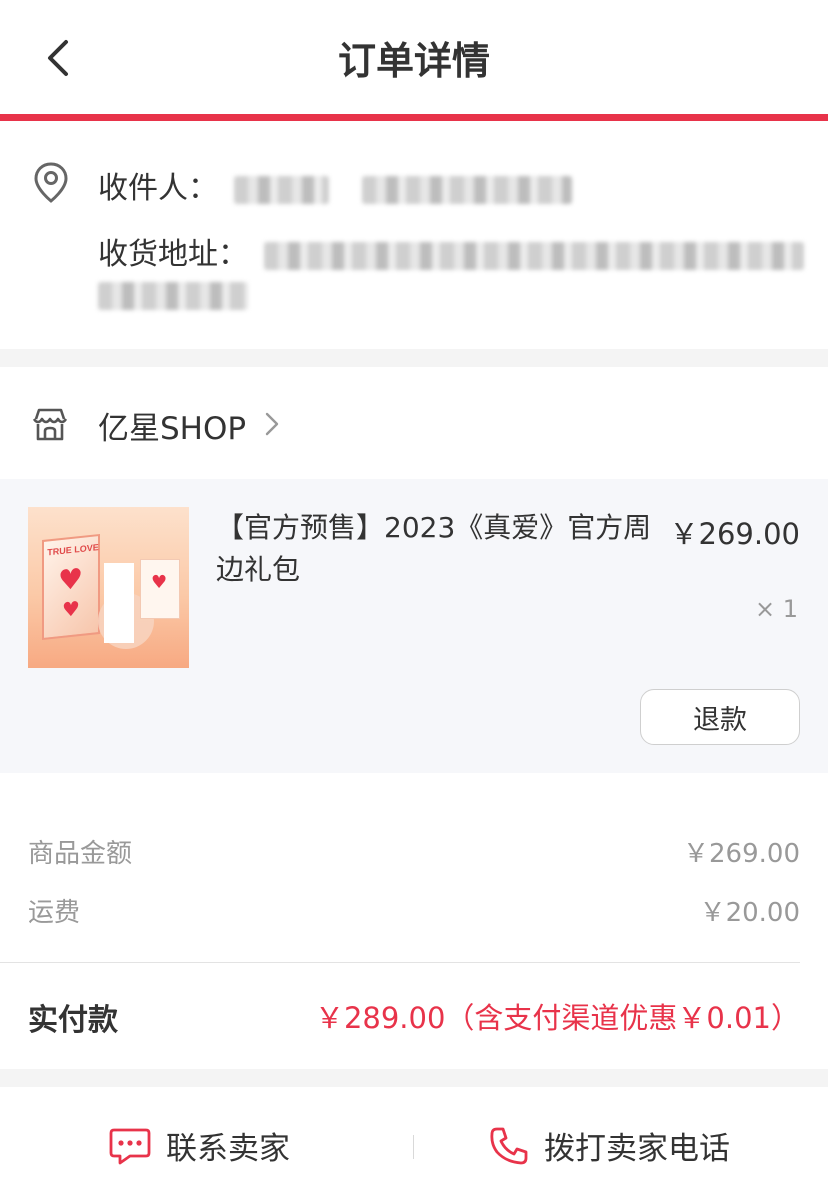 This screenshot has width=828, height=1200. What do you see at coordinates (119, 603) in the screenshot?
I see `product-image-card` at bounding box center [119, 603].